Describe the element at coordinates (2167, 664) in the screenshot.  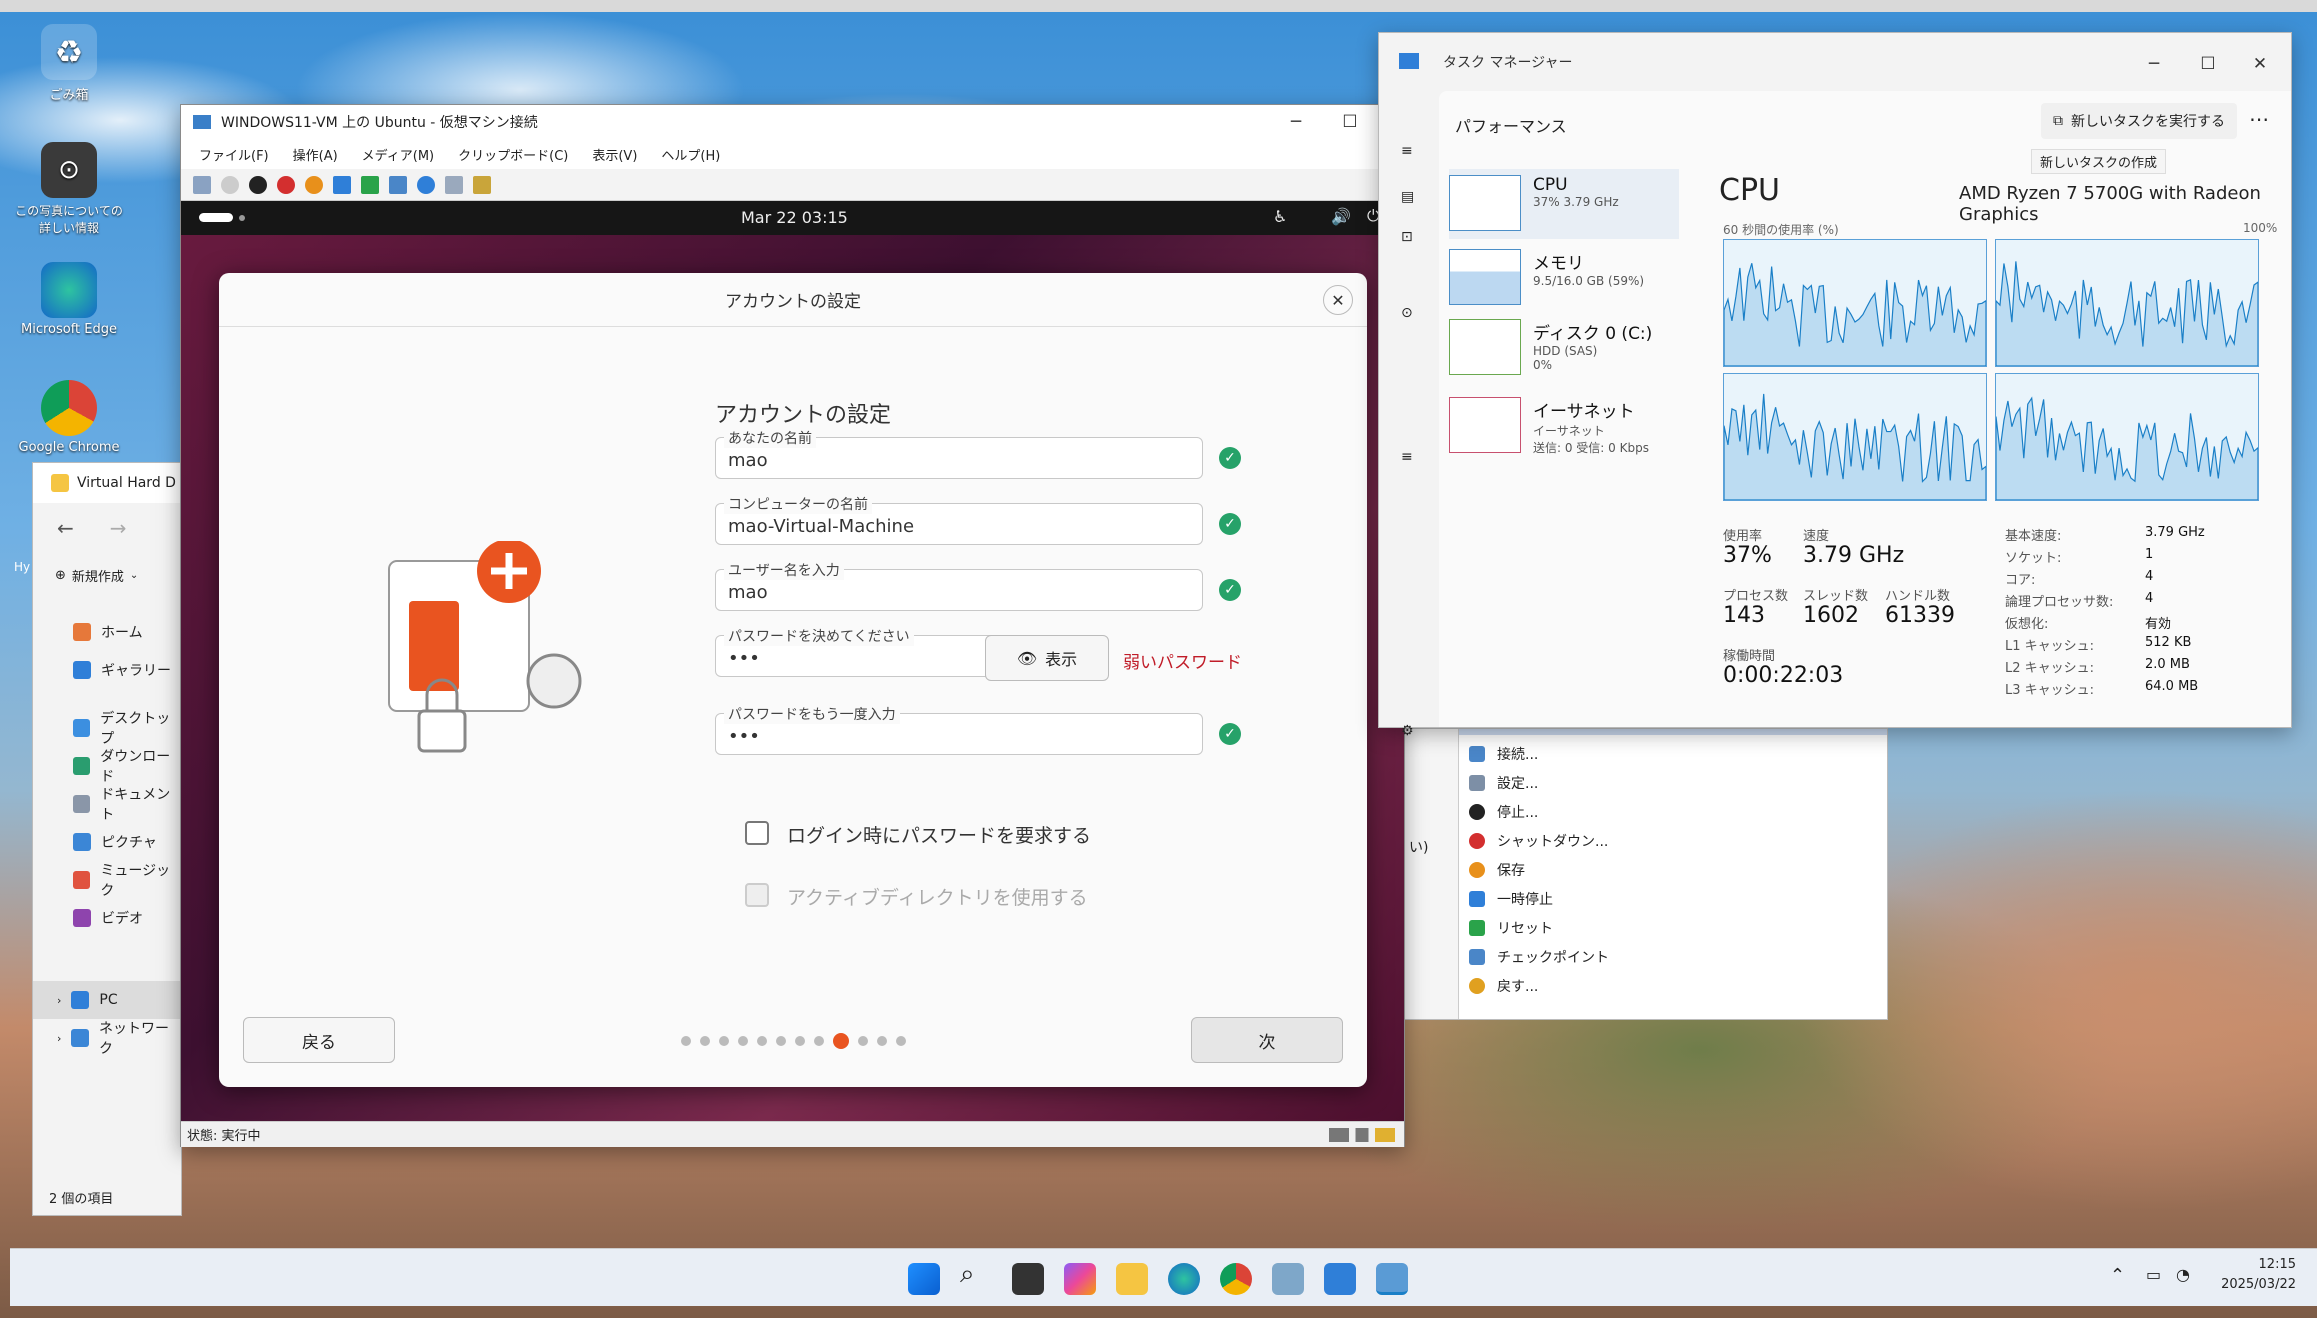
I see `spec-value: 2.0 MB` at that location.